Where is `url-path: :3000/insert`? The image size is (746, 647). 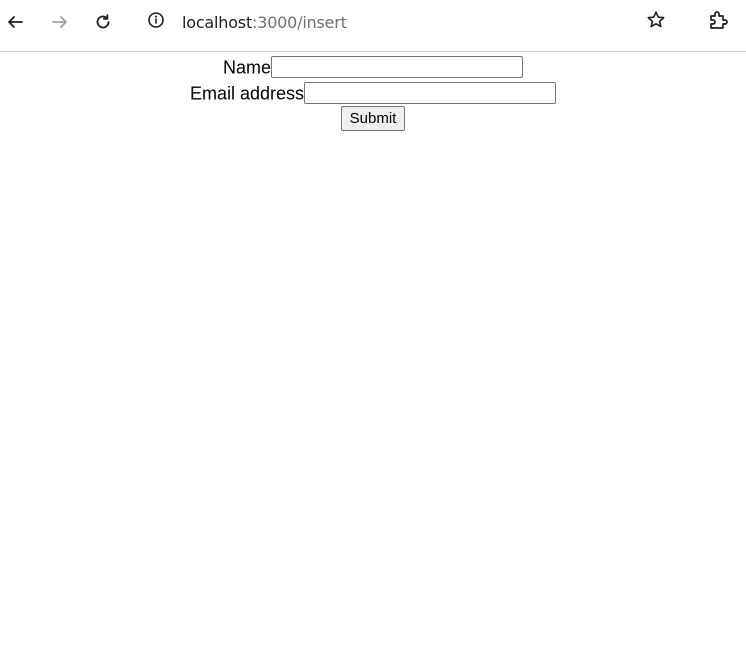 url-path: :3000/insert is located at coordinates (299, 22).